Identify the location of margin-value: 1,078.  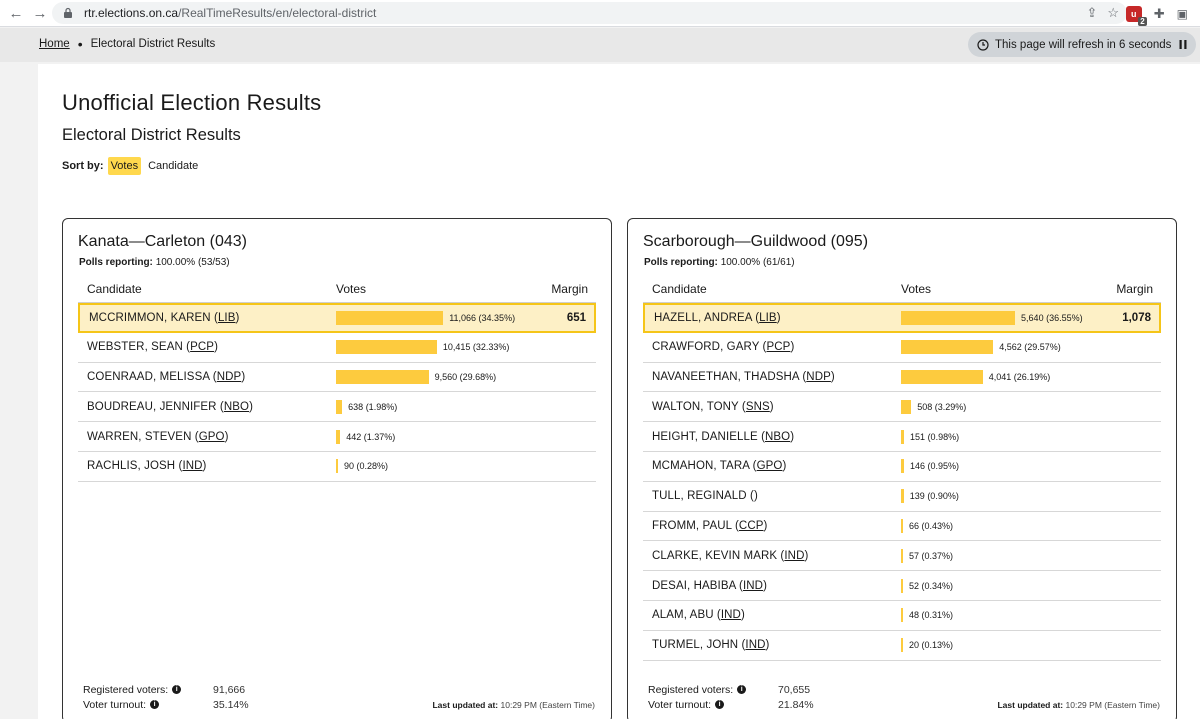
(1136, 317).